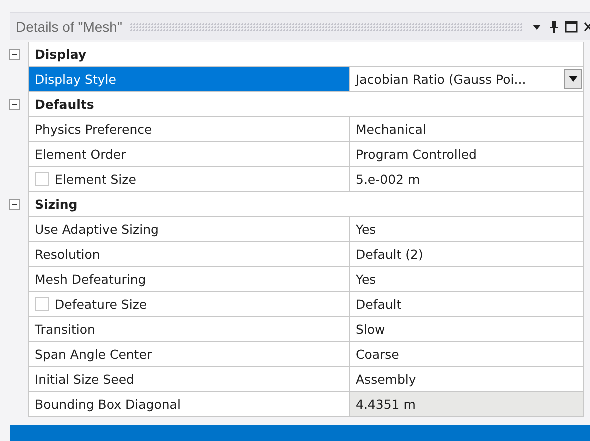 This screenshot has height=441, width=590. Describe the element at coordinates (571, 26) in the screenshot. I see `maximize-icon` at that location.